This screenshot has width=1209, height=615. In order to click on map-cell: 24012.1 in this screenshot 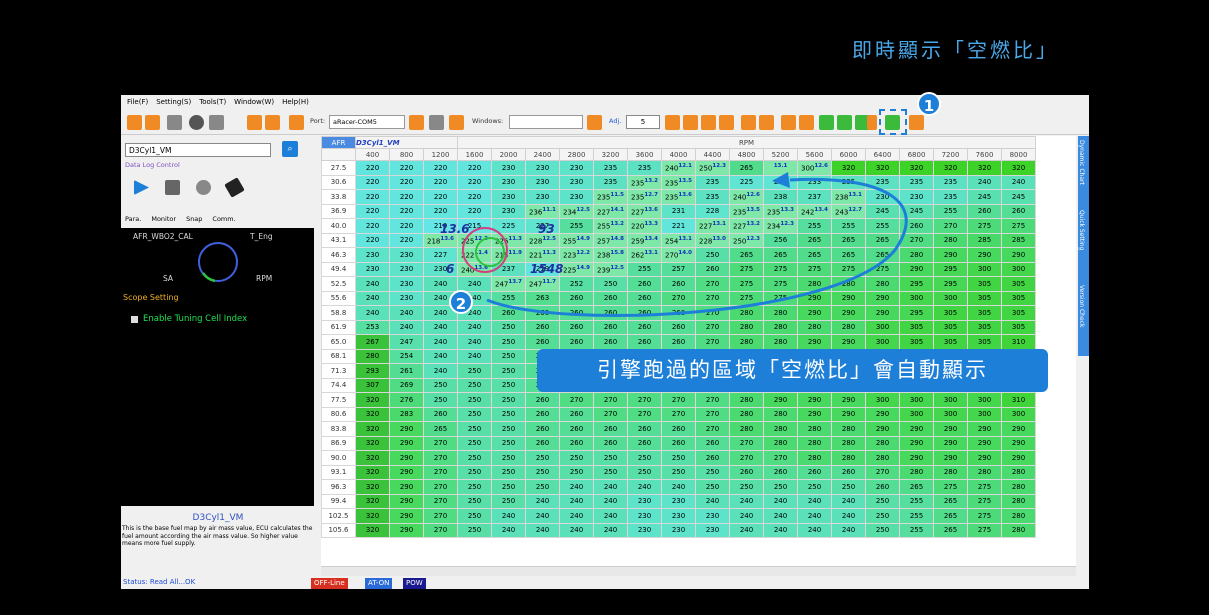, I will do `click(678, 168)`.